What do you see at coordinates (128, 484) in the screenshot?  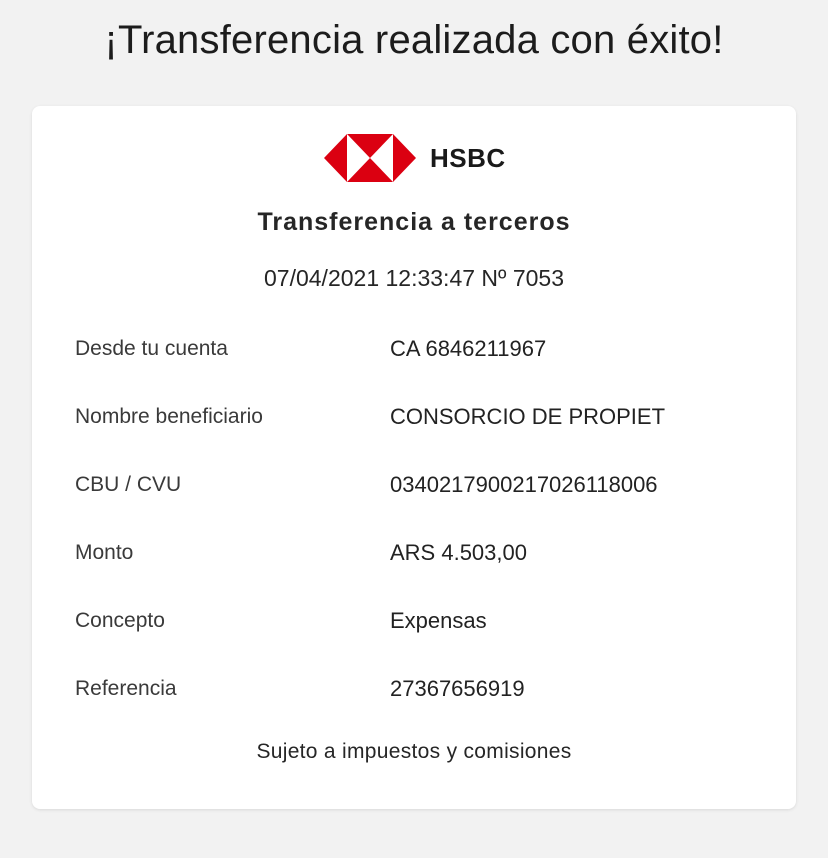 I see `detail-label: CBU / CVU` at bounding box center [128, 484].